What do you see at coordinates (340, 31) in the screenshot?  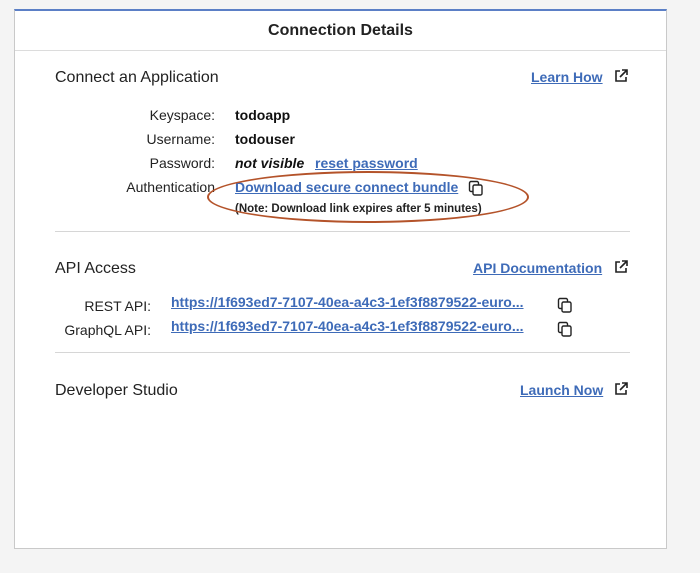 I see `panel-title: Connection Details` at bounding box center [340, 31].